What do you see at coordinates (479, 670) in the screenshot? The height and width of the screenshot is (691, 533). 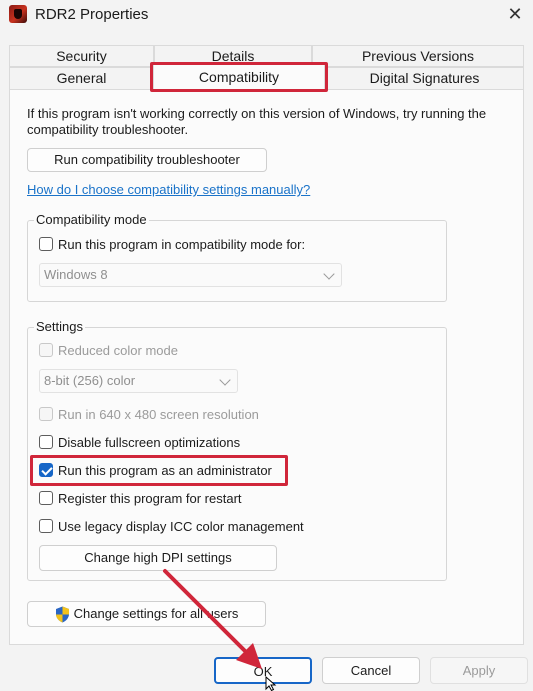 I see `apply-button: Apply` at bounding box center [479, 670].